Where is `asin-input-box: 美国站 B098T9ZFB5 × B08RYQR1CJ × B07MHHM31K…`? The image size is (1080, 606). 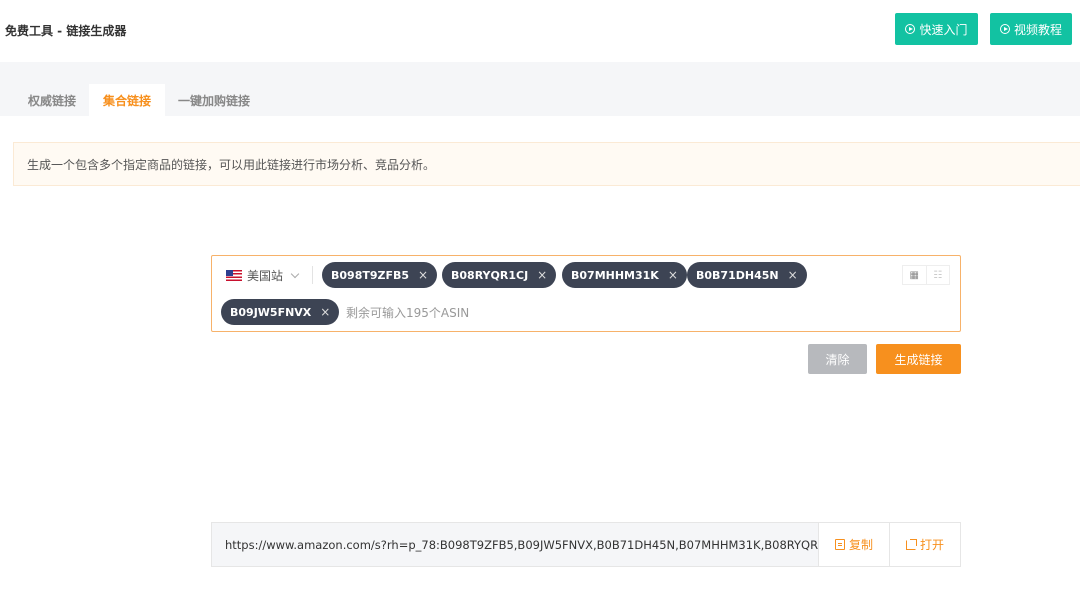 asin-input-box: 美国站 B098T9ZFB5 × B08RYQR1CJ × B07MHHM31K… is located at coordinates (586, 293).